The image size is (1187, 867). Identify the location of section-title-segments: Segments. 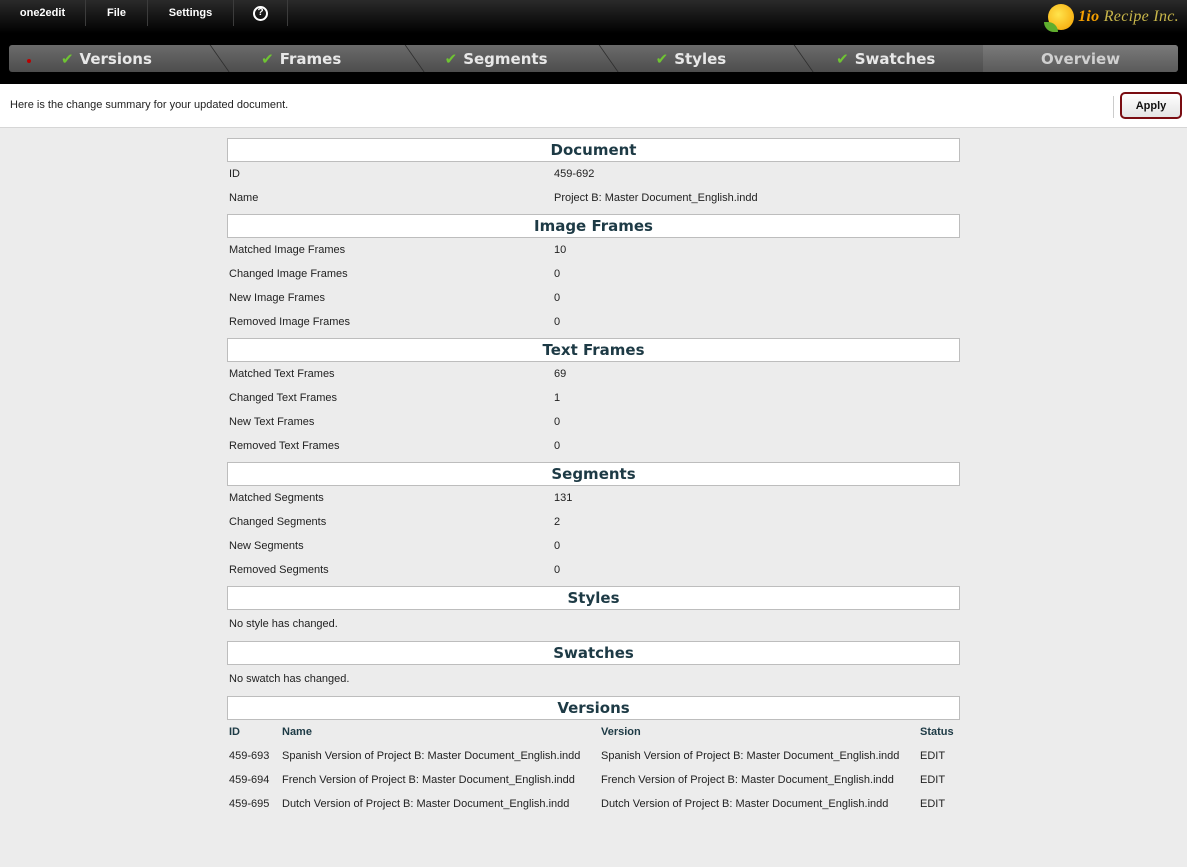
(593, 474).